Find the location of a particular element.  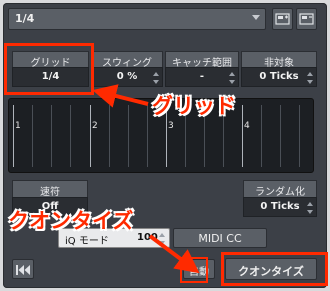

grid-callout-label: グリッド is located at coordinates (194, 106).